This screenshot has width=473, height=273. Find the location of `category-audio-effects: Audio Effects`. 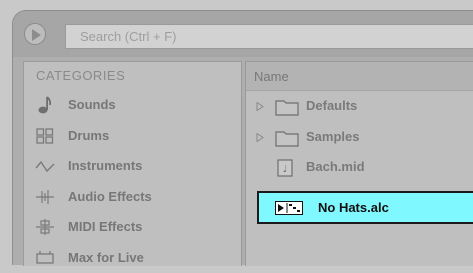

category-audio-effects: Audio Effects is located at coordinates (132, 197).